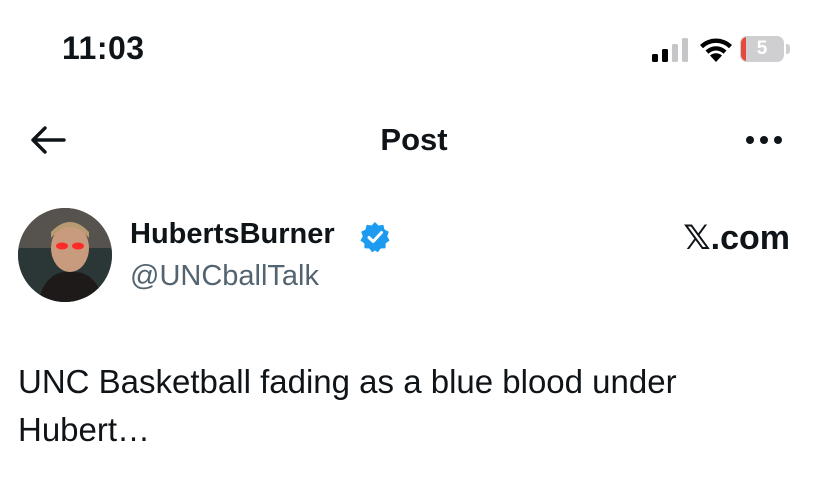  What do you see at coordinates (788, 49) in the screenshot?
I see `battery-cap` at bounding box center [788, 49].